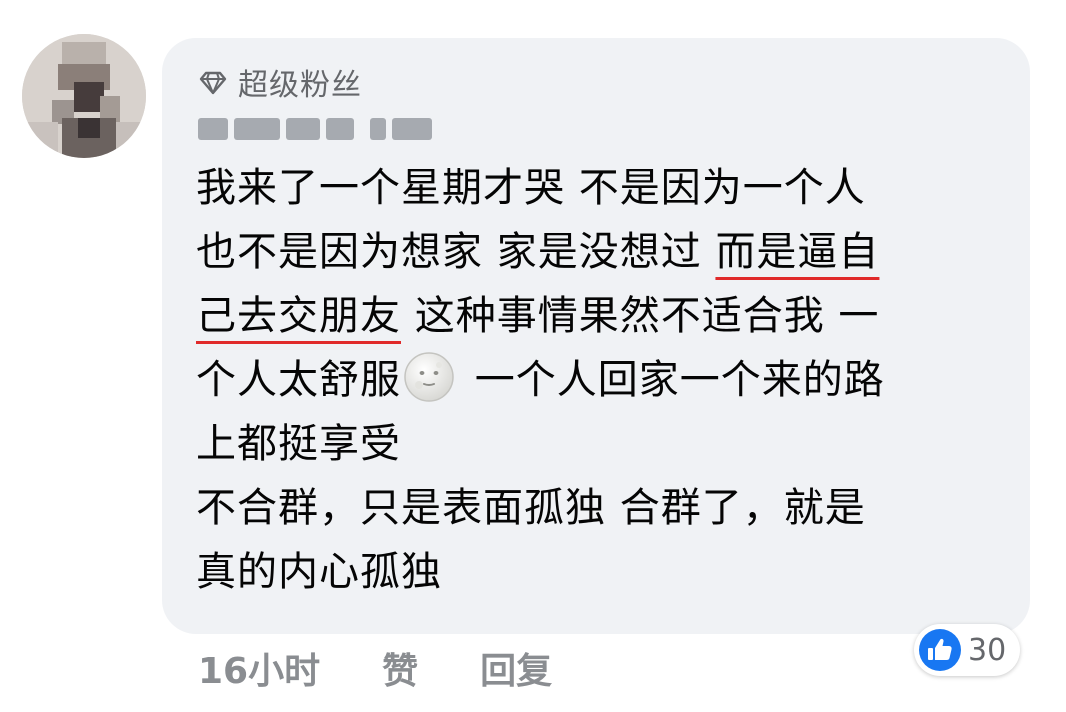 This screenshot has width=1066, height=712. I want to click on comment-line: 己去交朋友 这种事情果然不适合我 一, so click(601, 316).